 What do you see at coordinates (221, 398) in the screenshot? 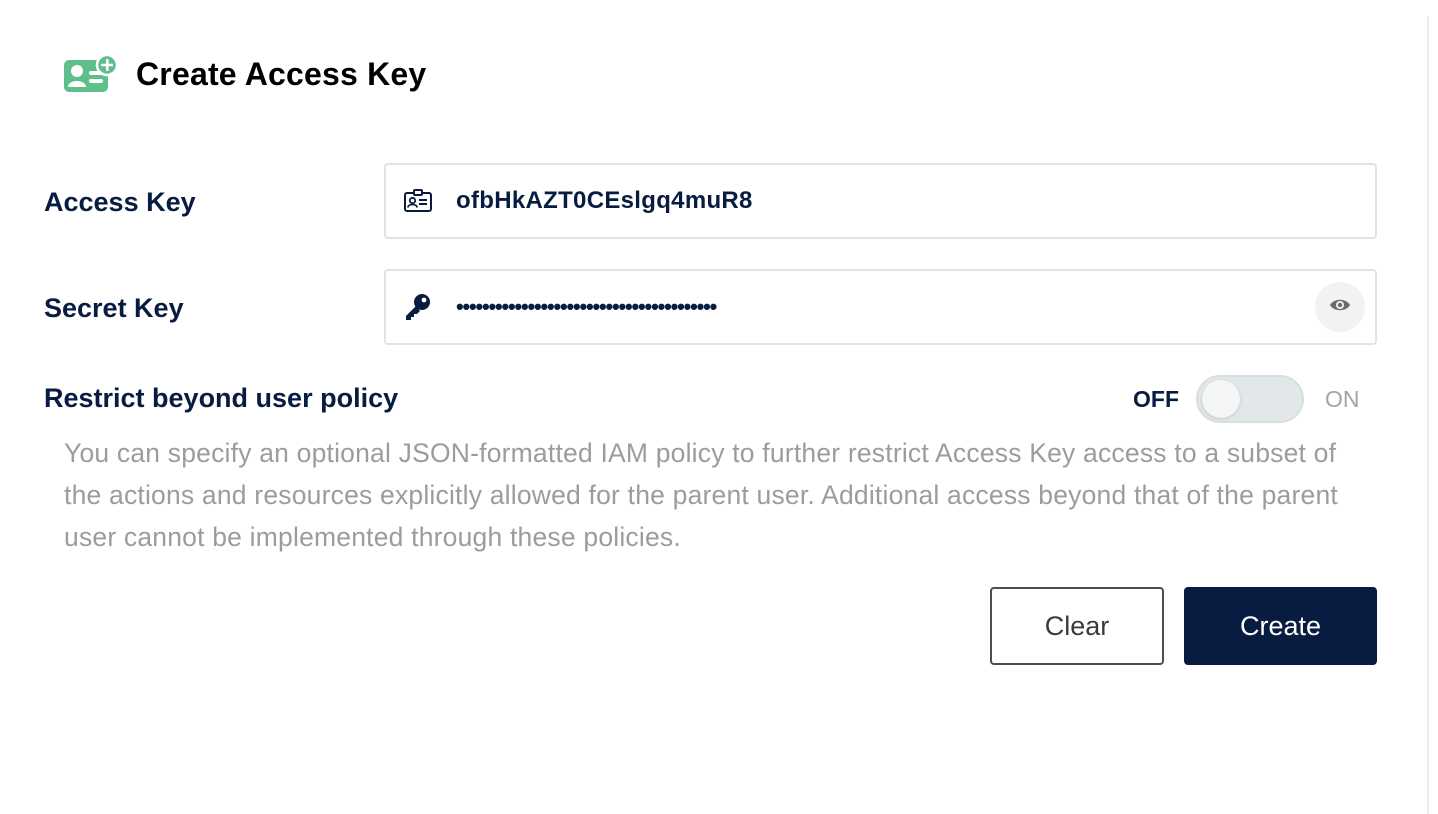
I see `restrict-policy-label: Restrict beyond user policy` at bounding box center [221, 398].